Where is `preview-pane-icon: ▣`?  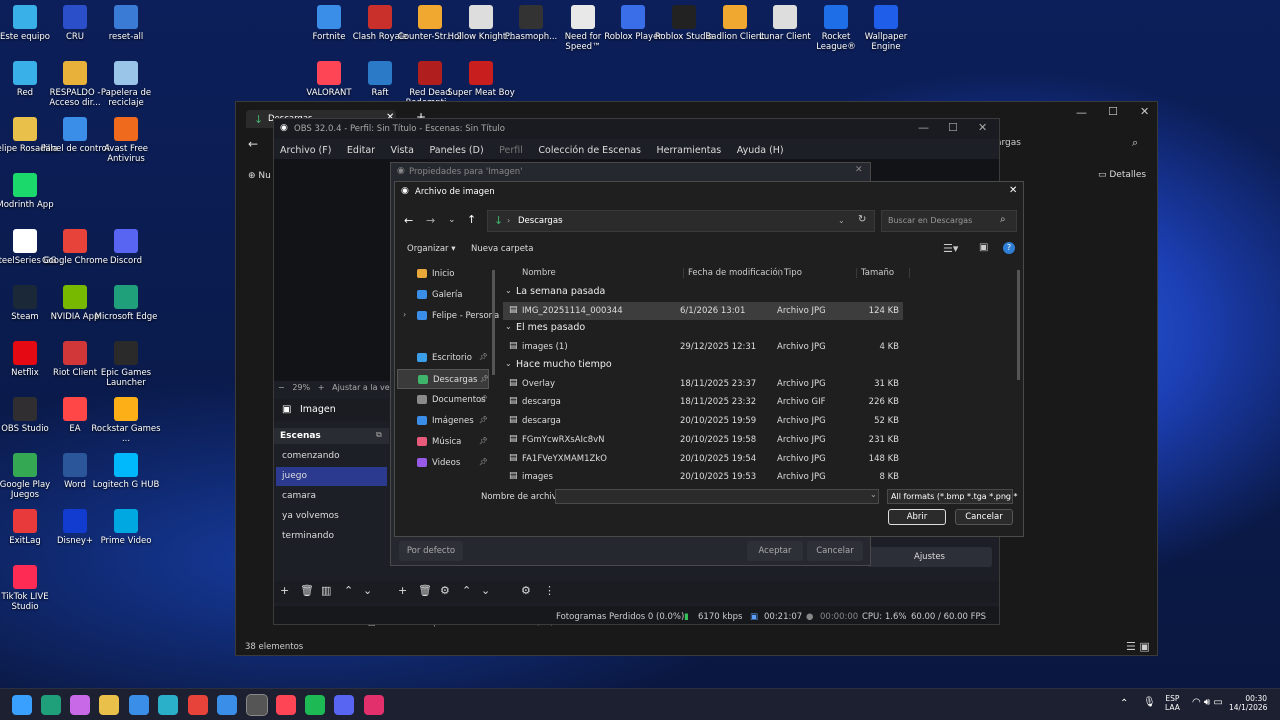 preview-pane-icon: ▣ is located at coordinates (983, 247).